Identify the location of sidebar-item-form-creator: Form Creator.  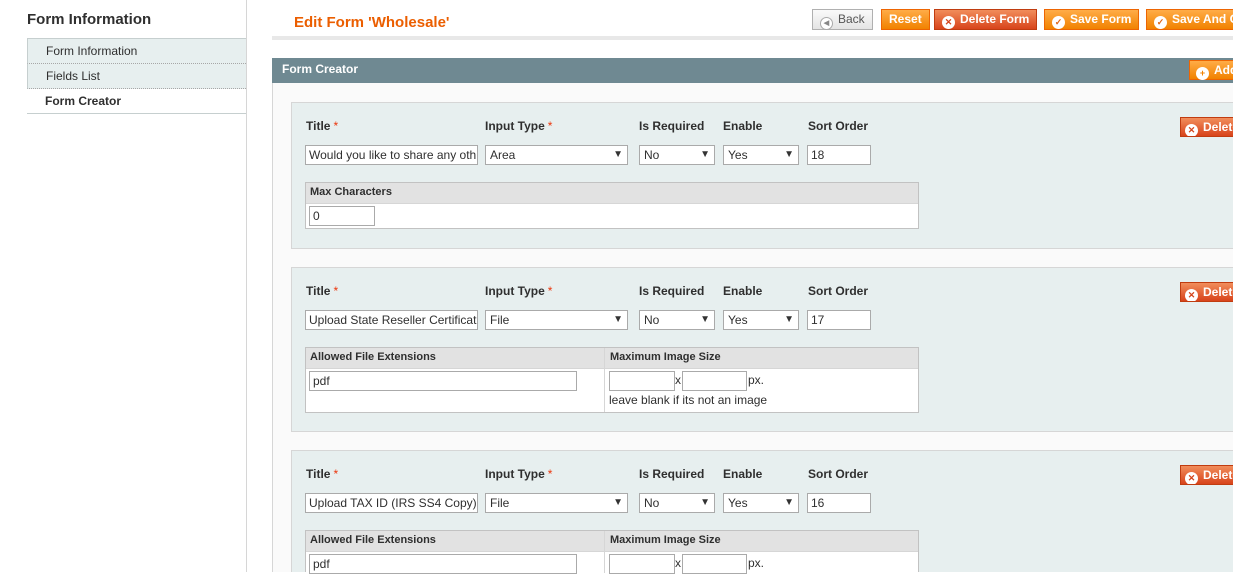
(136, 101).